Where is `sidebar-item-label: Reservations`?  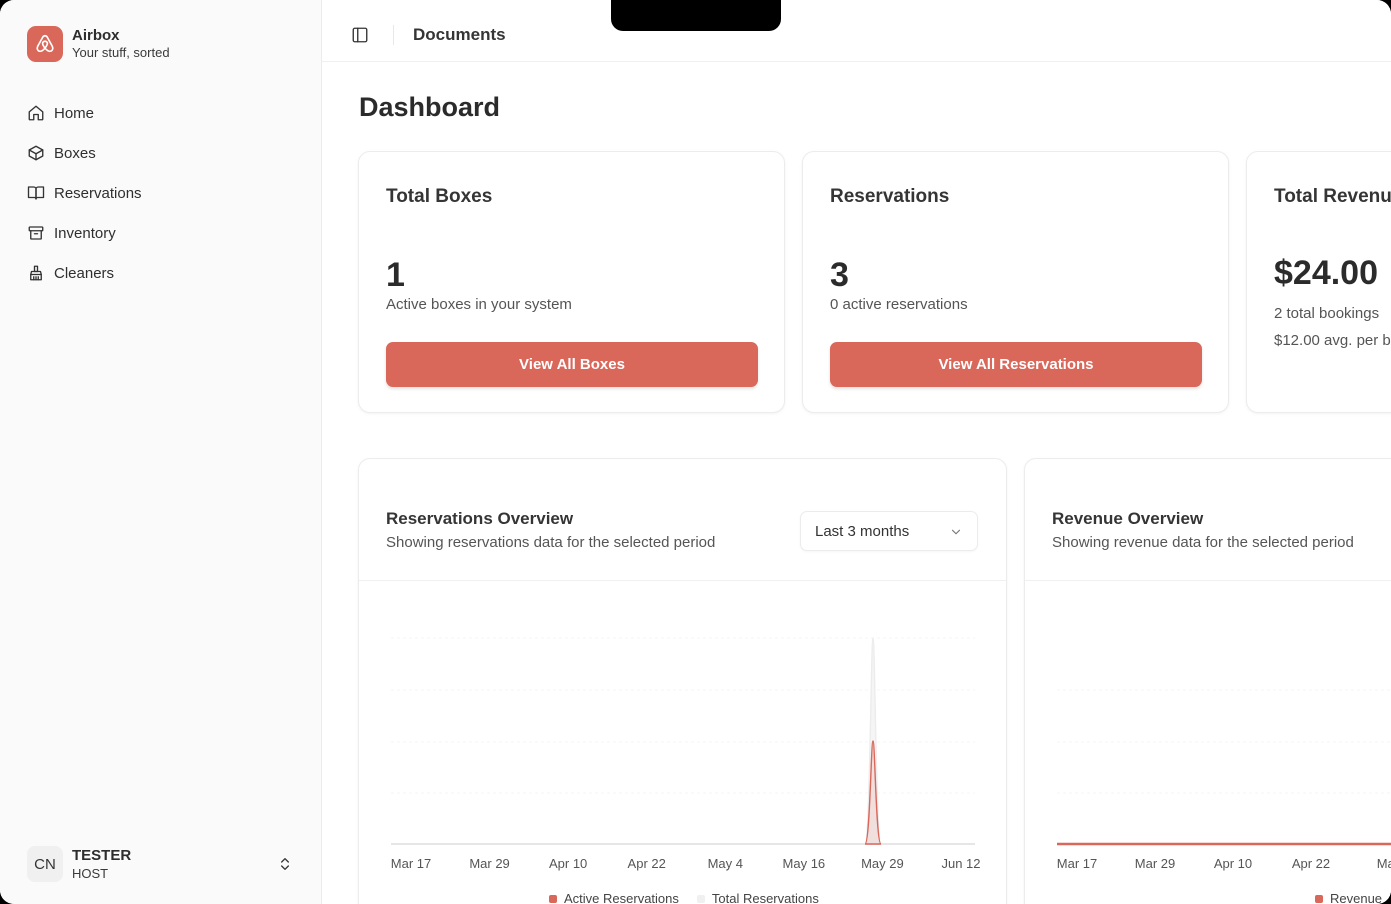 sidebar-item-label: Reservations is located at coordinates (98, 193).